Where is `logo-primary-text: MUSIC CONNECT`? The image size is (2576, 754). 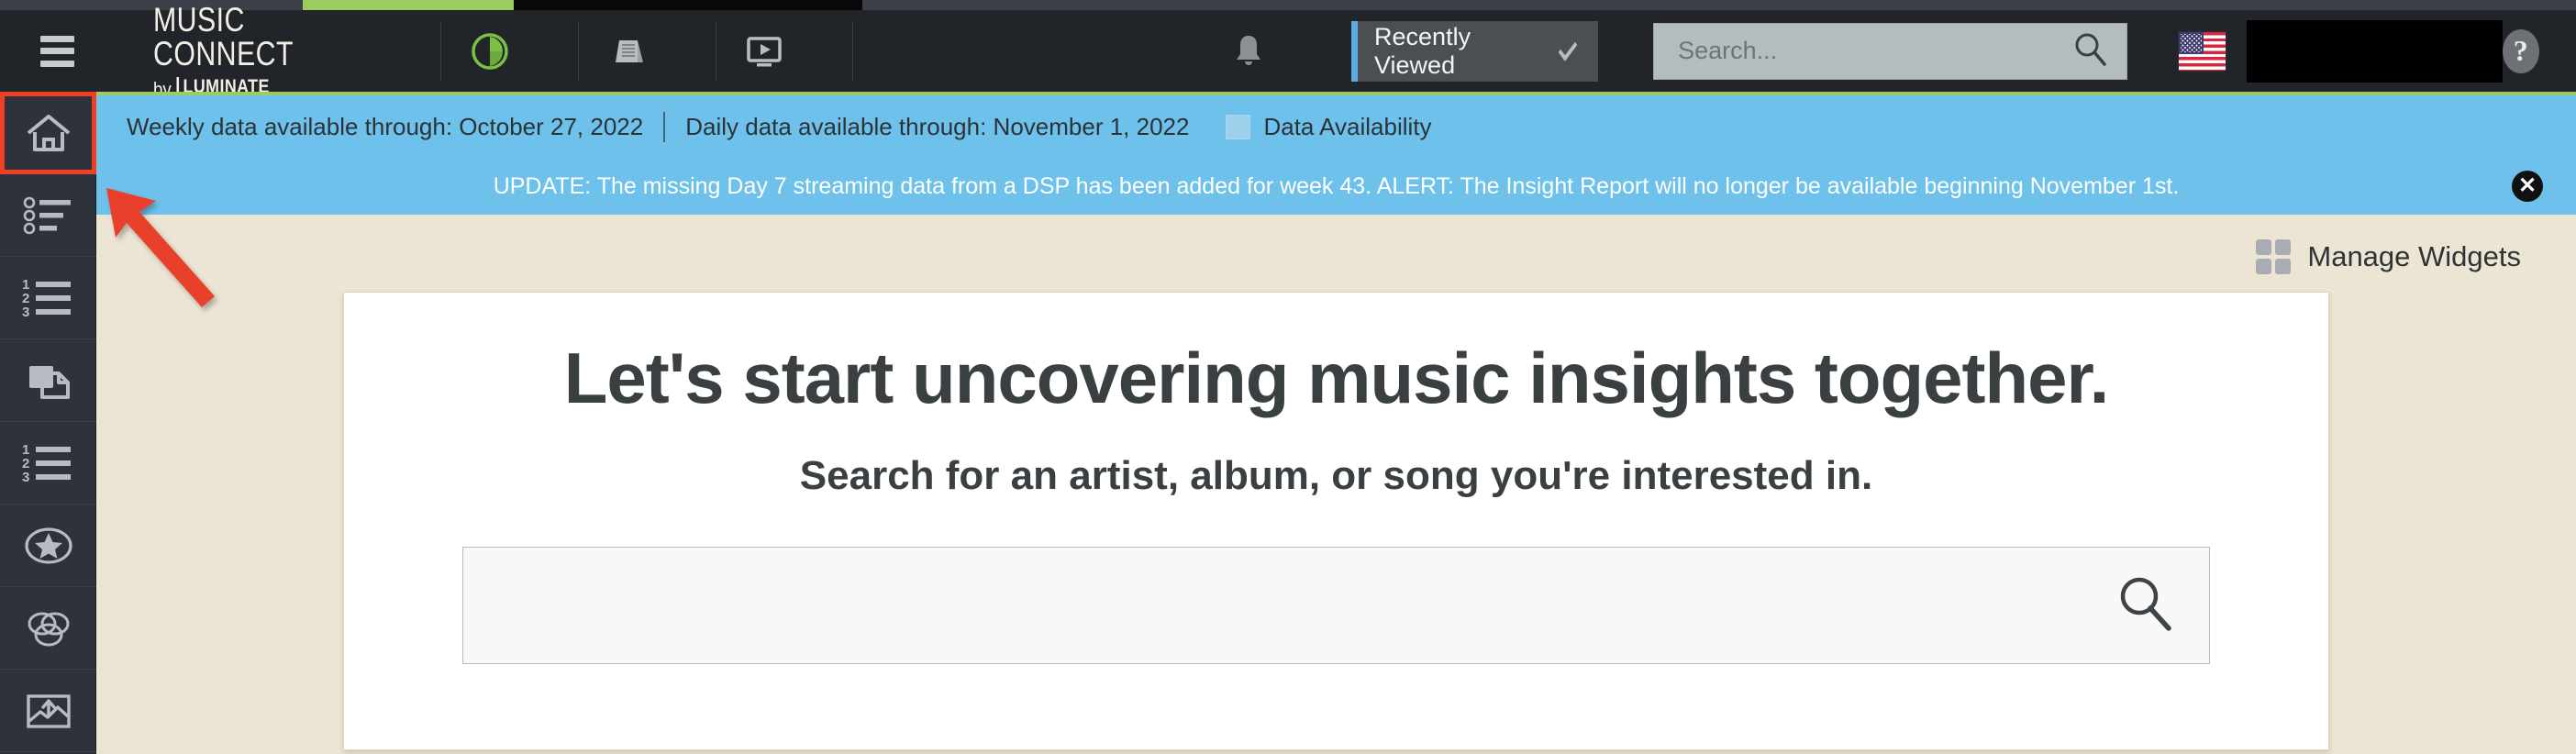
logo-primary-text: MUSIC CONNECT is located at coordinates (223, 36).